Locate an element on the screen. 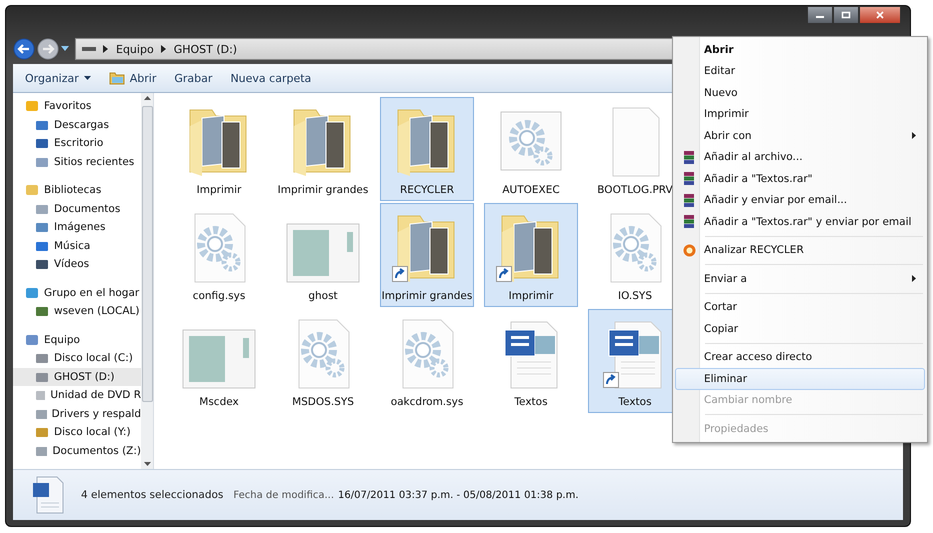 The image size is (933, 533). sidebar-group: Favoritos is located at coordinates (77, 106).